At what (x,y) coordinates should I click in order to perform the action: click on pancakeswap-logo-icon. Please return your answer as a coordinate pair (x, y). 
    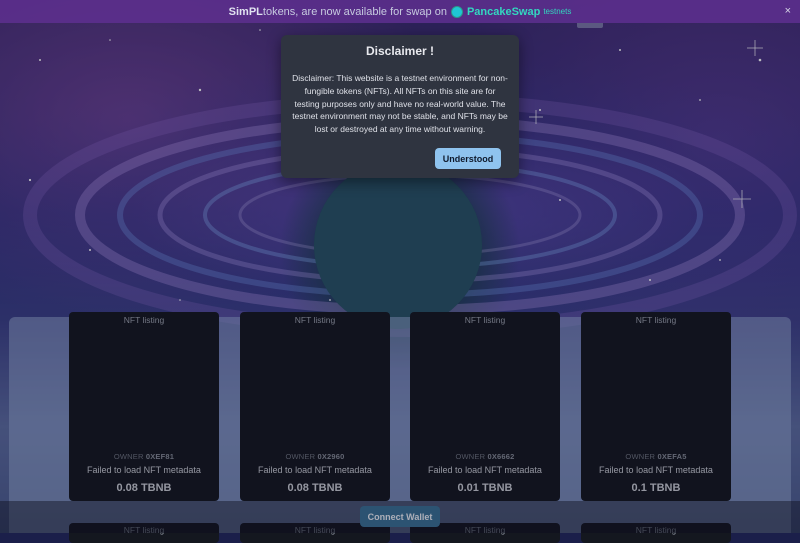
    Looking at the image, I should click on (456, 11).